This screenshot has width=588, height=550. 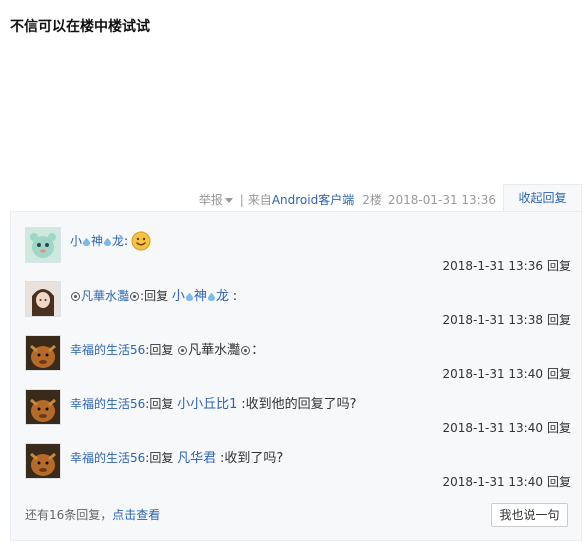 What do you see at coordinates (228, 200) in the screenshot?
I see `report-dropdown-icon` at bounding box center [228, 200].